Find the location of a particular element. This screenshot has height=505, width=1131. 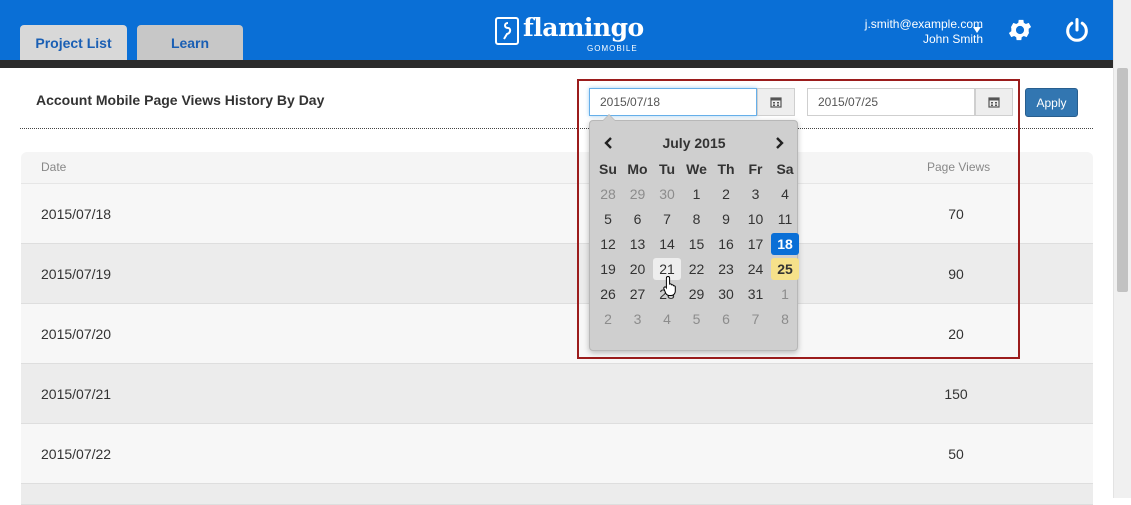

user-menu: j.smith@example.com John Smith is located at coordinates (924, 32).